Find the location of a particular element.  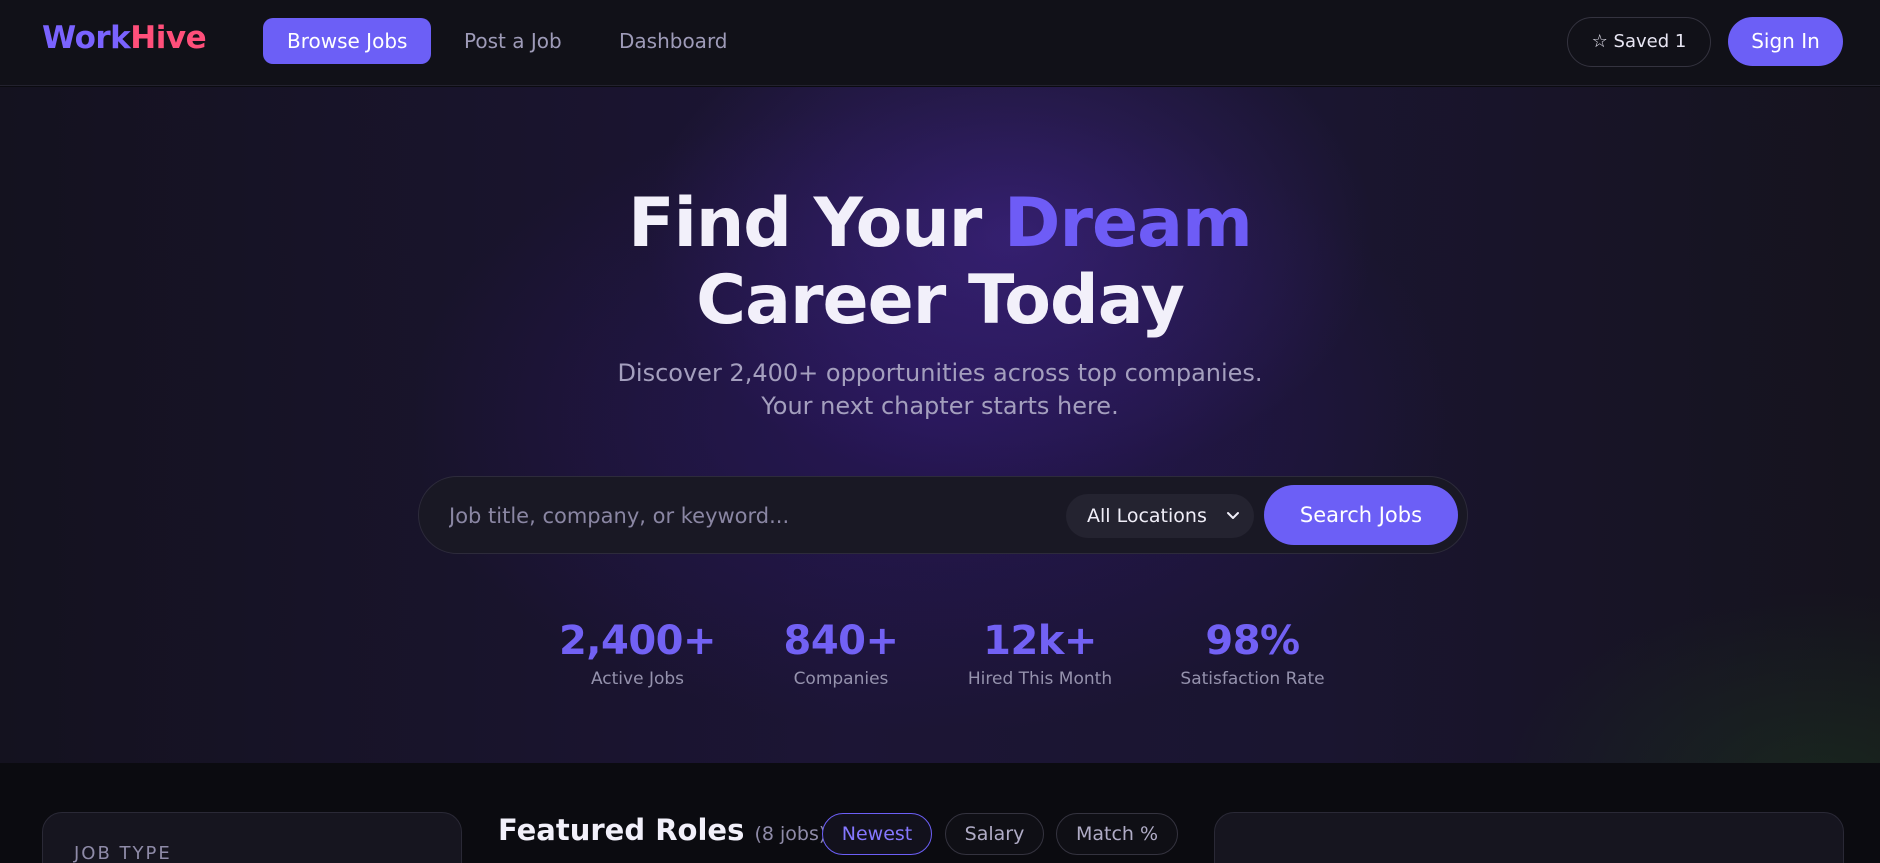

featured-roles-heading: Featured Roles (8 jobs) is located at coordinates (662, 830).